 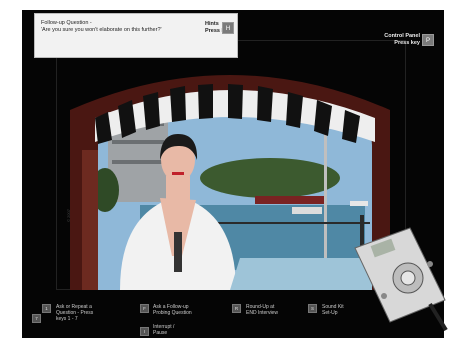 I want to click on round-up-key: R, so click(x=236, y=308).